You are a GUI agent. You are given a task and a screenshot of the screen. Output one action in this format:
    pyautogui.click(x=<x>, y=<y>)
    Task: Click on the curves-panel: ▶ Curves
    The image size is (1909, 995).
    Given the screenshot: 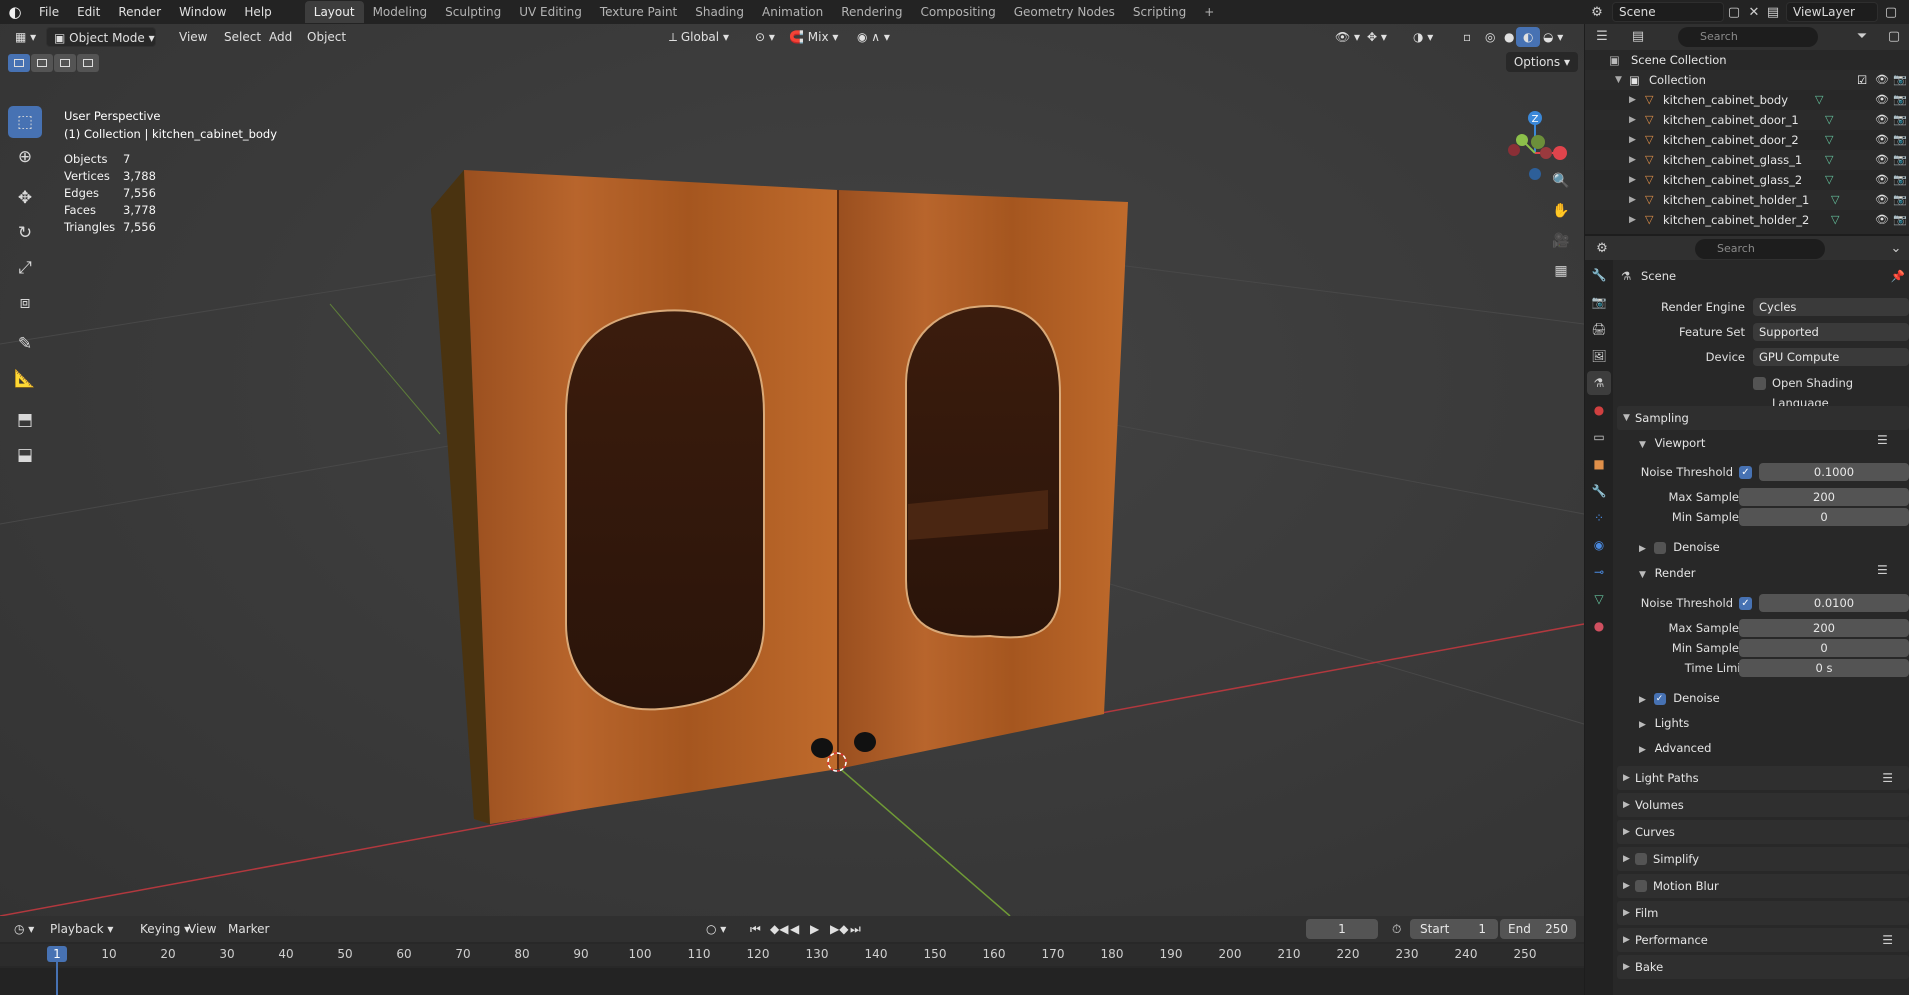 What is the action you would take?
    pyautogui.click(x=1763, y=832)
    